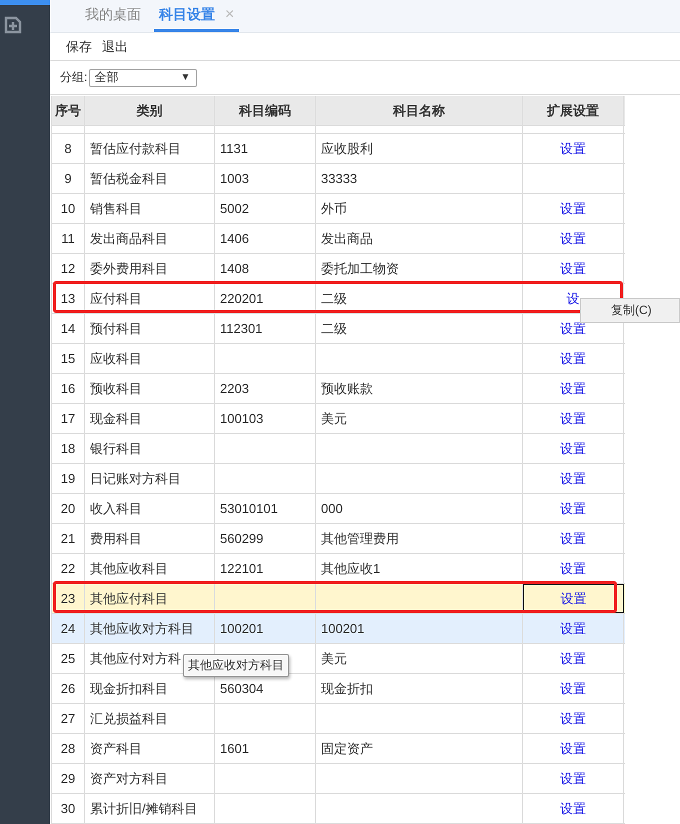 The image size is (680, 824). Describe the element at coordinates (150, 718) in the screenshot. I see `table-cell: 汇兑损益科目` at that location.